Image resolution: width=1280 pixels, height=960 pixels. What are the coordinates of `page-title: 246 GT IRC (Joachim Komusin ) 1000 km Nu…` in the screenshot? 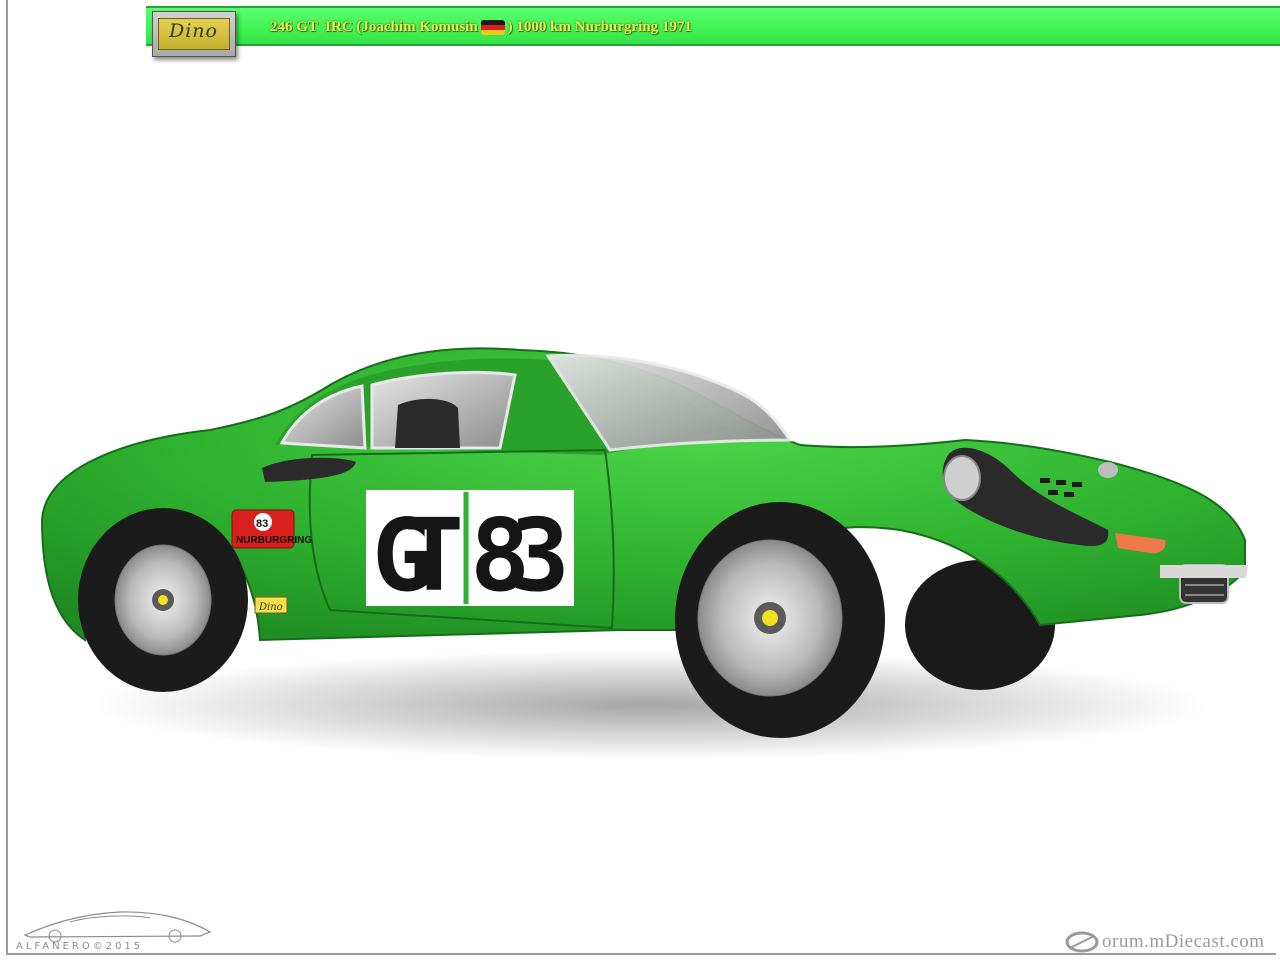 It's located at (481, 27).